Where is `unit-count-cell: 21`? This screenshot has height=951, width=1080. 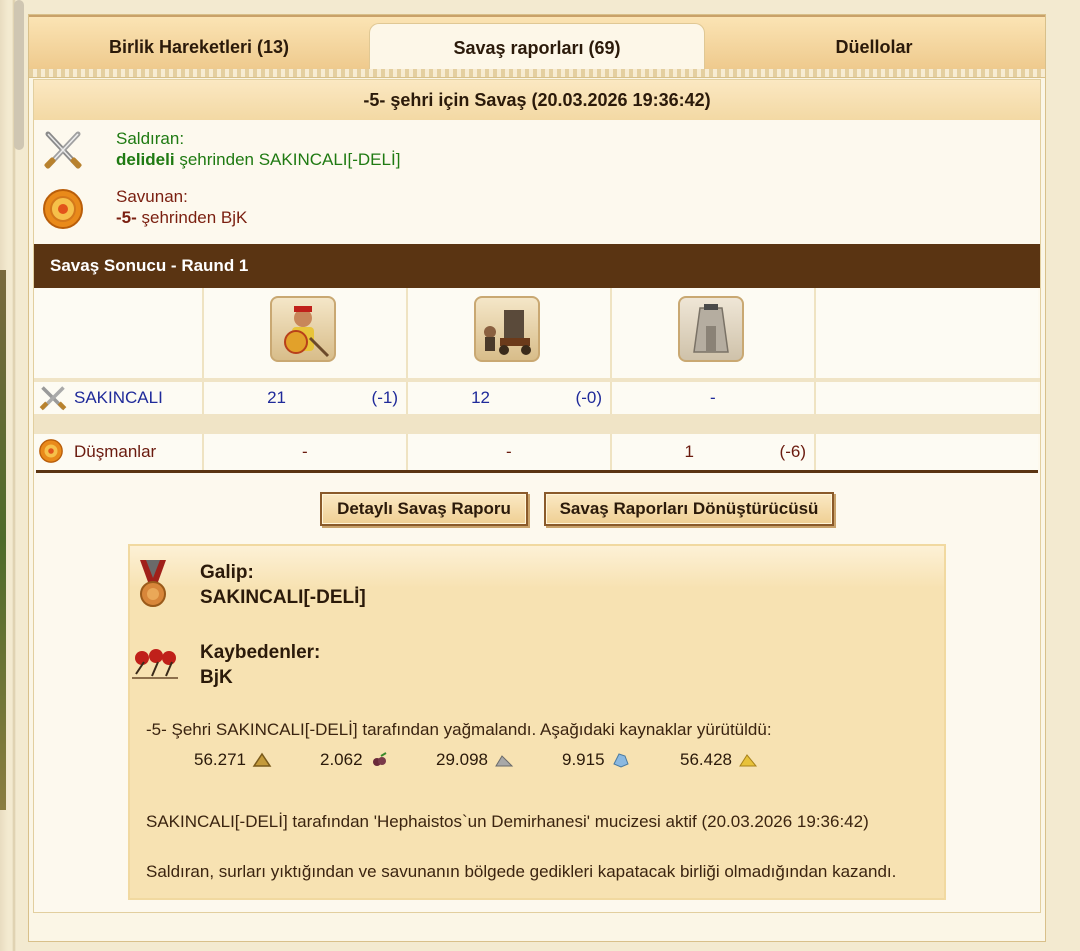
unit-count-cell: 21 is located at coordinates (250, 398).